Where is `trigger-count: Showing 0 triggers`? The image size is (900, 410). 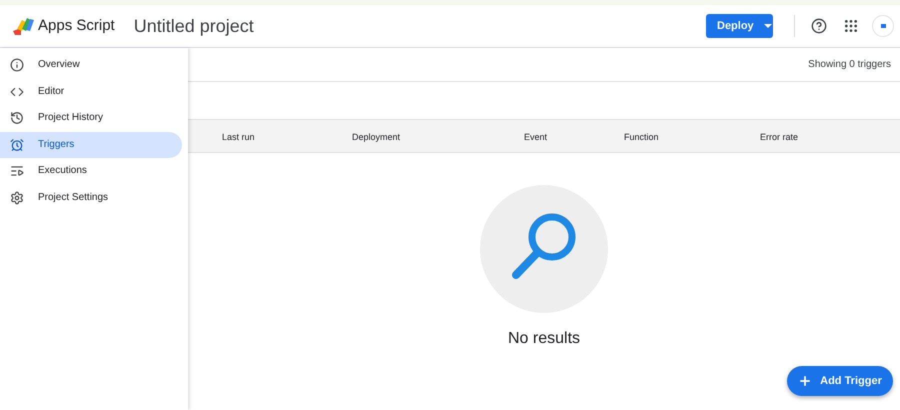 trigger-count: Showing 0 triggers is located at coordinates (849, 65).